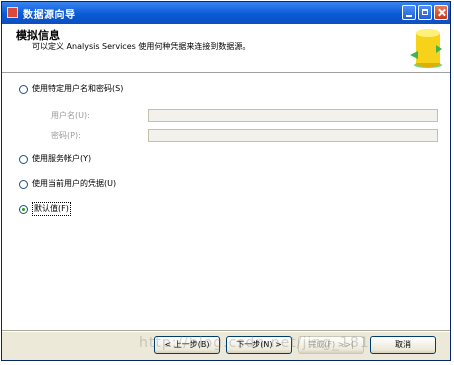  Describe the element at coordinates (66, 135) in the screenshot. I see `password-label: 密码(P):` at that location.